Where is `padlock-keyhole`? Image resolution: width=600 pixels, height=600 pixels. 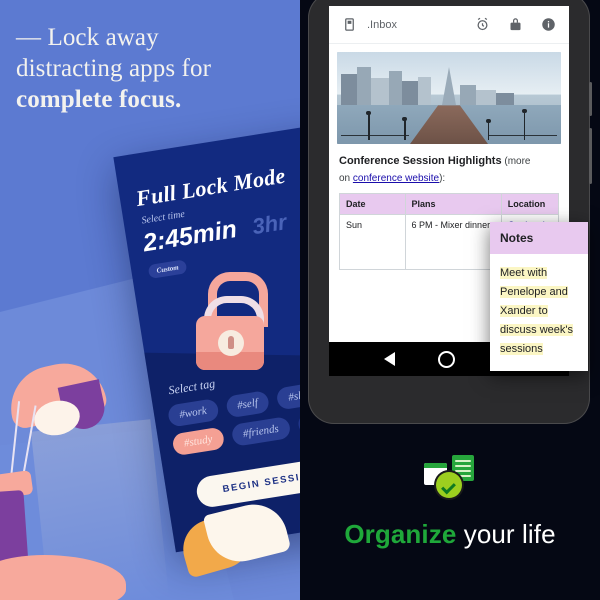 padlock-keyhole is located at coordinates (231, 342).